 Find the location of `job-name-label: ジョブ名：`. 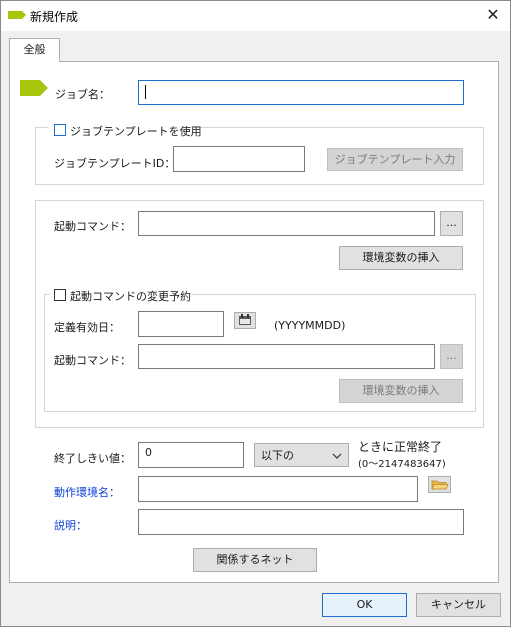

job-name-label: ジョブ名： is located at coordinates (82, 94).